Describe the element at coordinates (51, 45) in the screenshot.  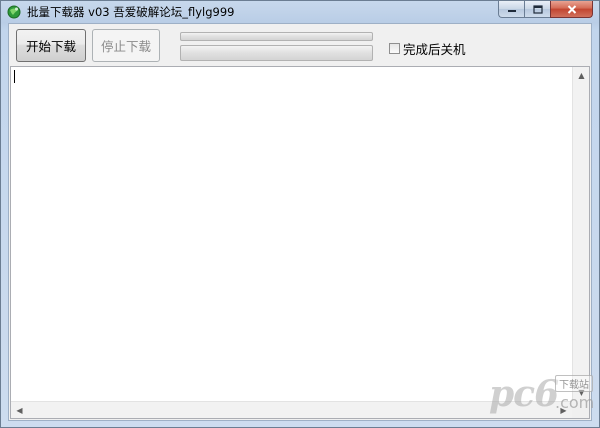
I see `start-download-button: 开始下载` at that location.